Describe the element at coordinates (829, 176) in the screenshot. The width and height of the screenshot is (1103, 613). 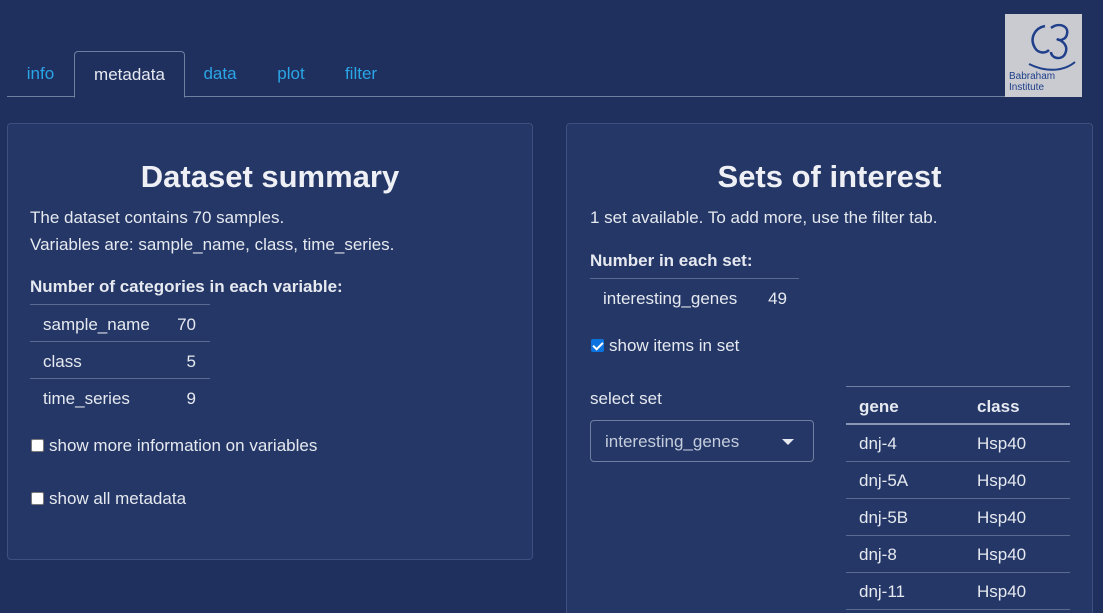
I see `sets-of-interest-title: Sets of interest` at that location.